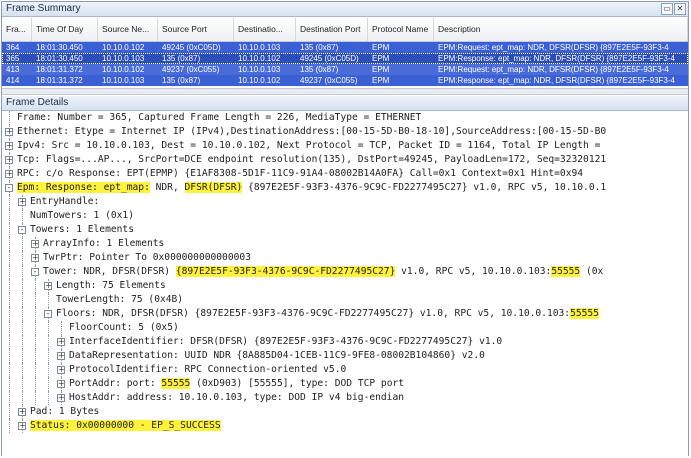  What do you see at coordinates (125, 425) in the screenshot?
I see `highlighted-text: Status: 0x00000000 - EP_S_SUCCESS` at bounding box center [125, 425].